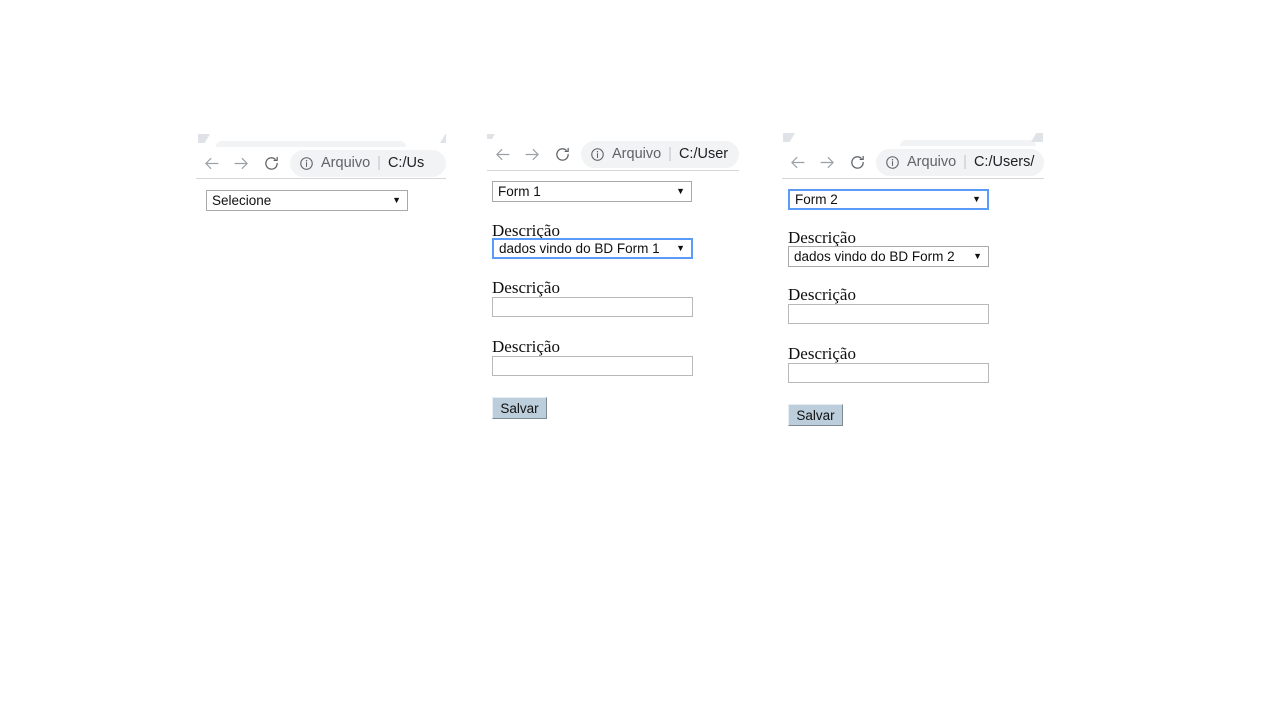 This screenshot has height=720, width=1280. What do you see at coordinates (1004, 162) in the screenshot?
I see `address-url-text: C:/Users/` at bounding box center [1004, 162].